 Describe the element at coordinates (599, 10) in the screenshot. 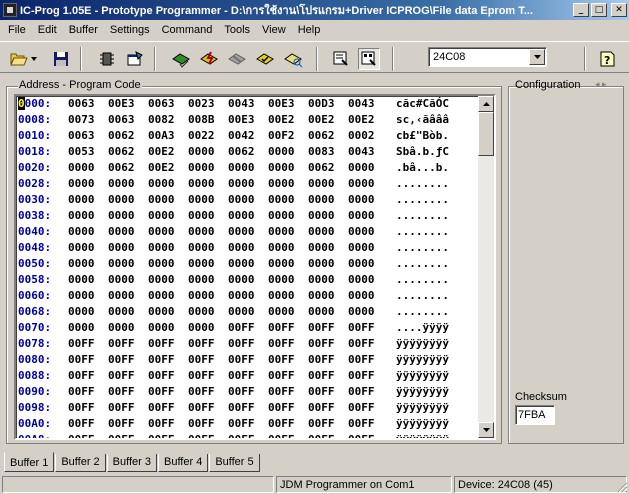

I see `maximize-button: □` at that location.